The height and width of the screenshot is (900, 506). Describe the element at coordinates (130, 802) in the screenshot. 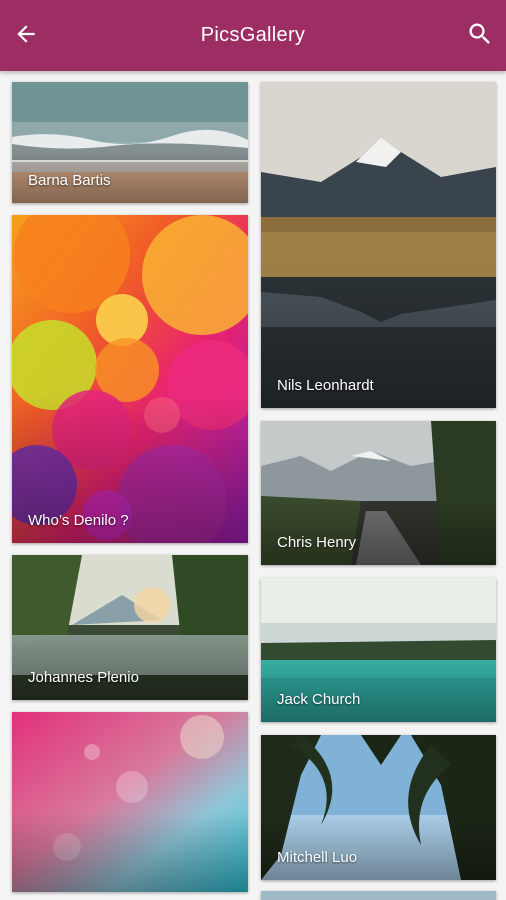

I see `photo-card-gradient` at that location.